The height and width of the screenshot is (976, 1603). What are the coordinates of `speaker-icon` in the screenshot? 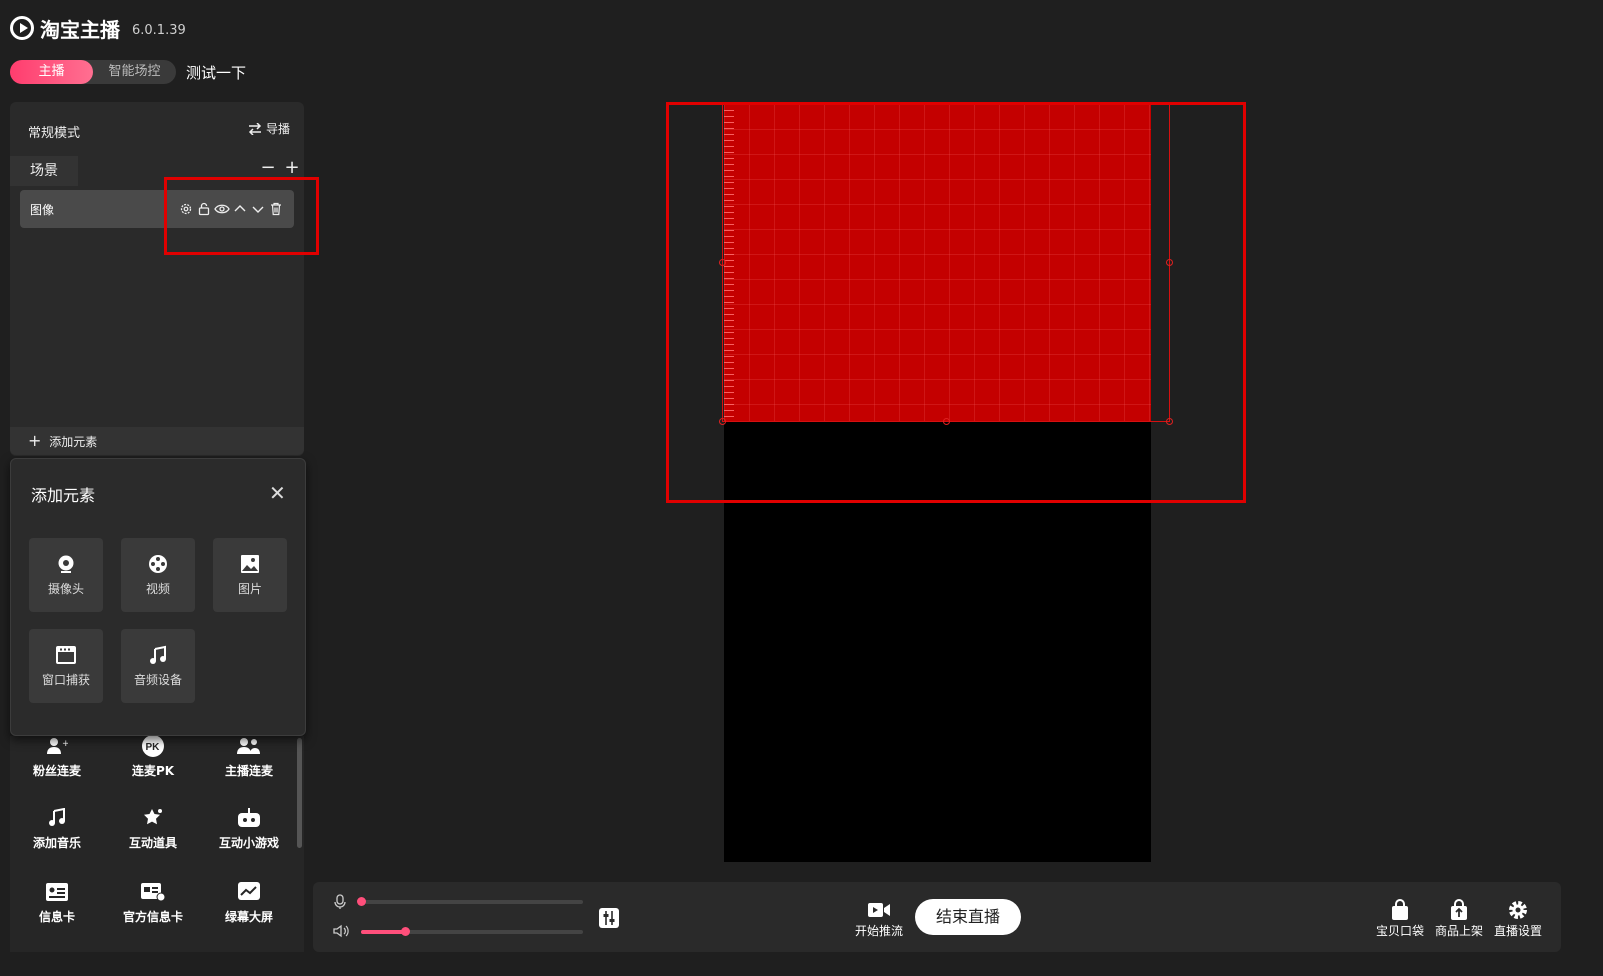 It's located at (341, 931).